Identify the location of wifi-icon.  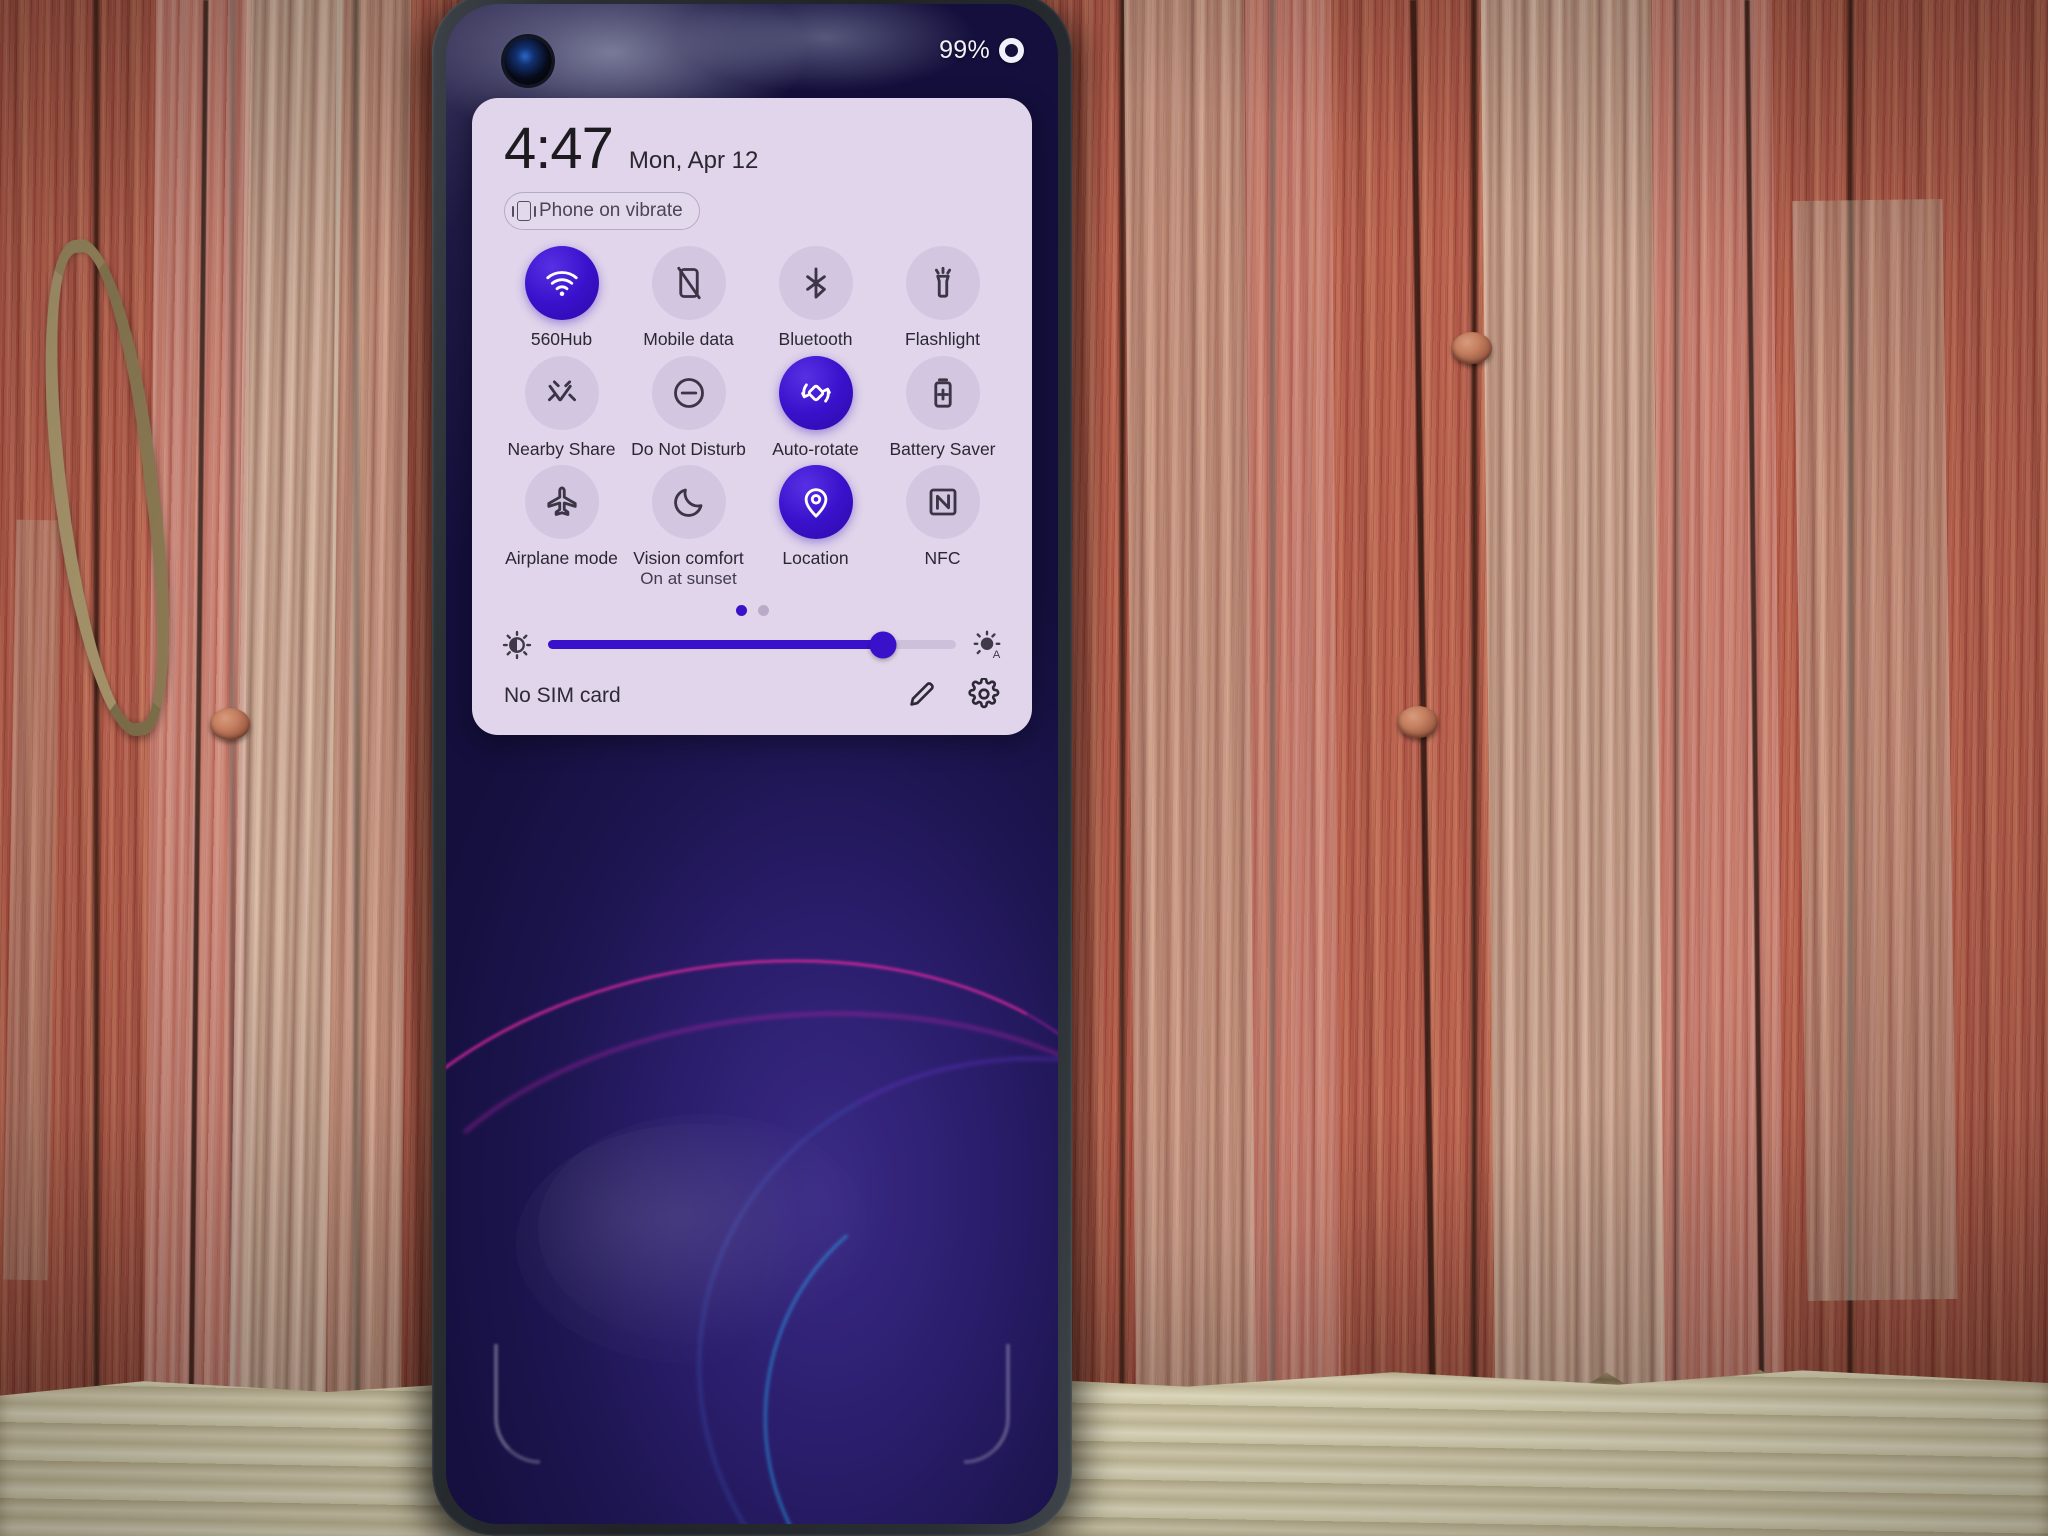
(561, 283).